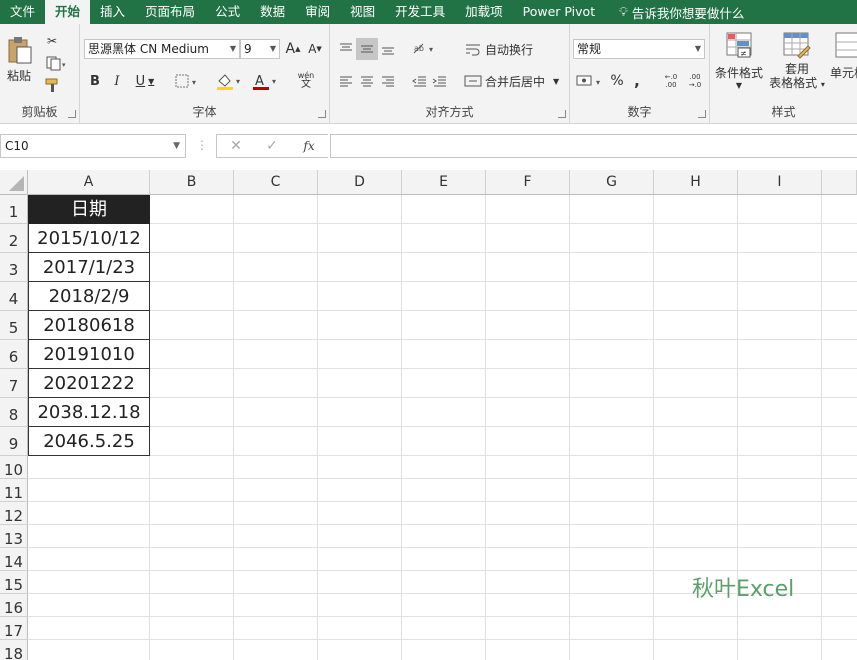  Describe the element at coordinates (14, 209) in the screenshot. I see `row-header-1: 1` at that location.